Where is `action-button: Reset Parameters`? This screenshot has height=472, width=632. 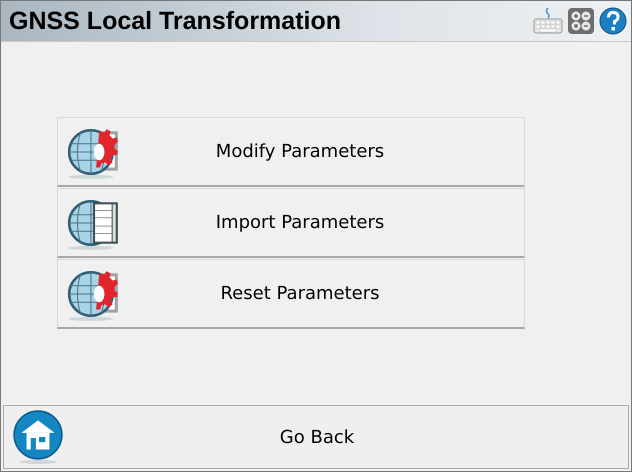 action-button: Reset Parameters is located at coordinates (291, 294).